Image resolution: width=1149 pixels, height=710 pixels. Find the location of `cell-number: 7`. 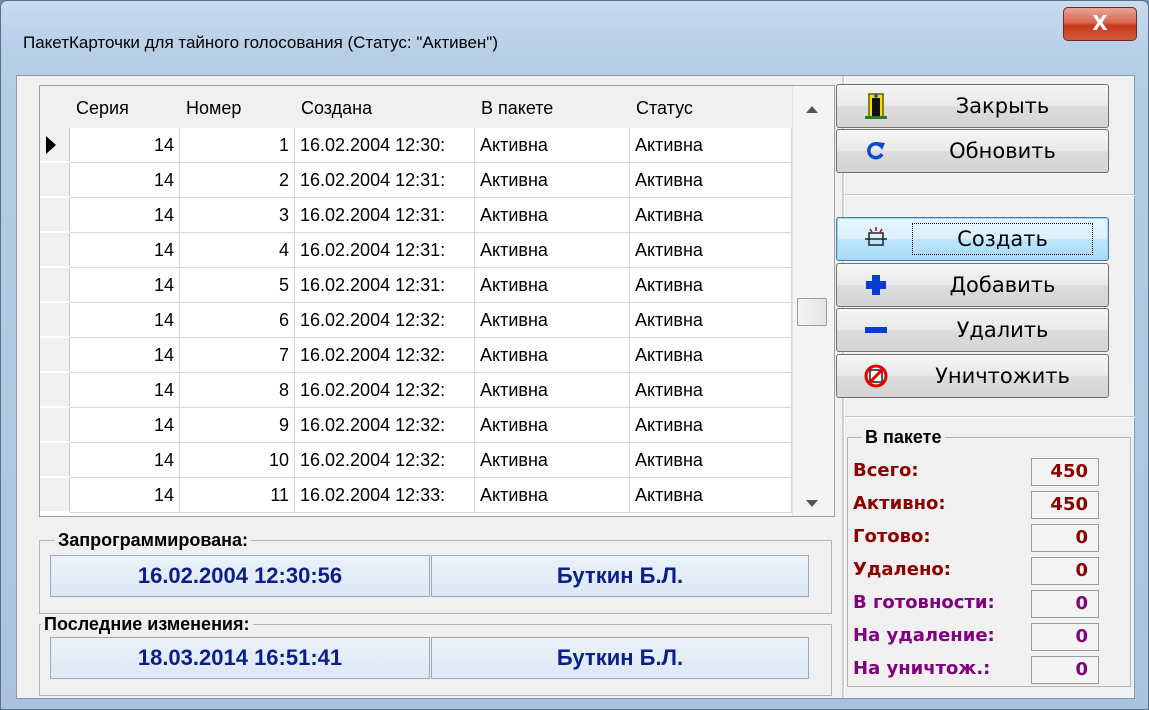

cell-number: 7 is located at coordinates (237, 355).